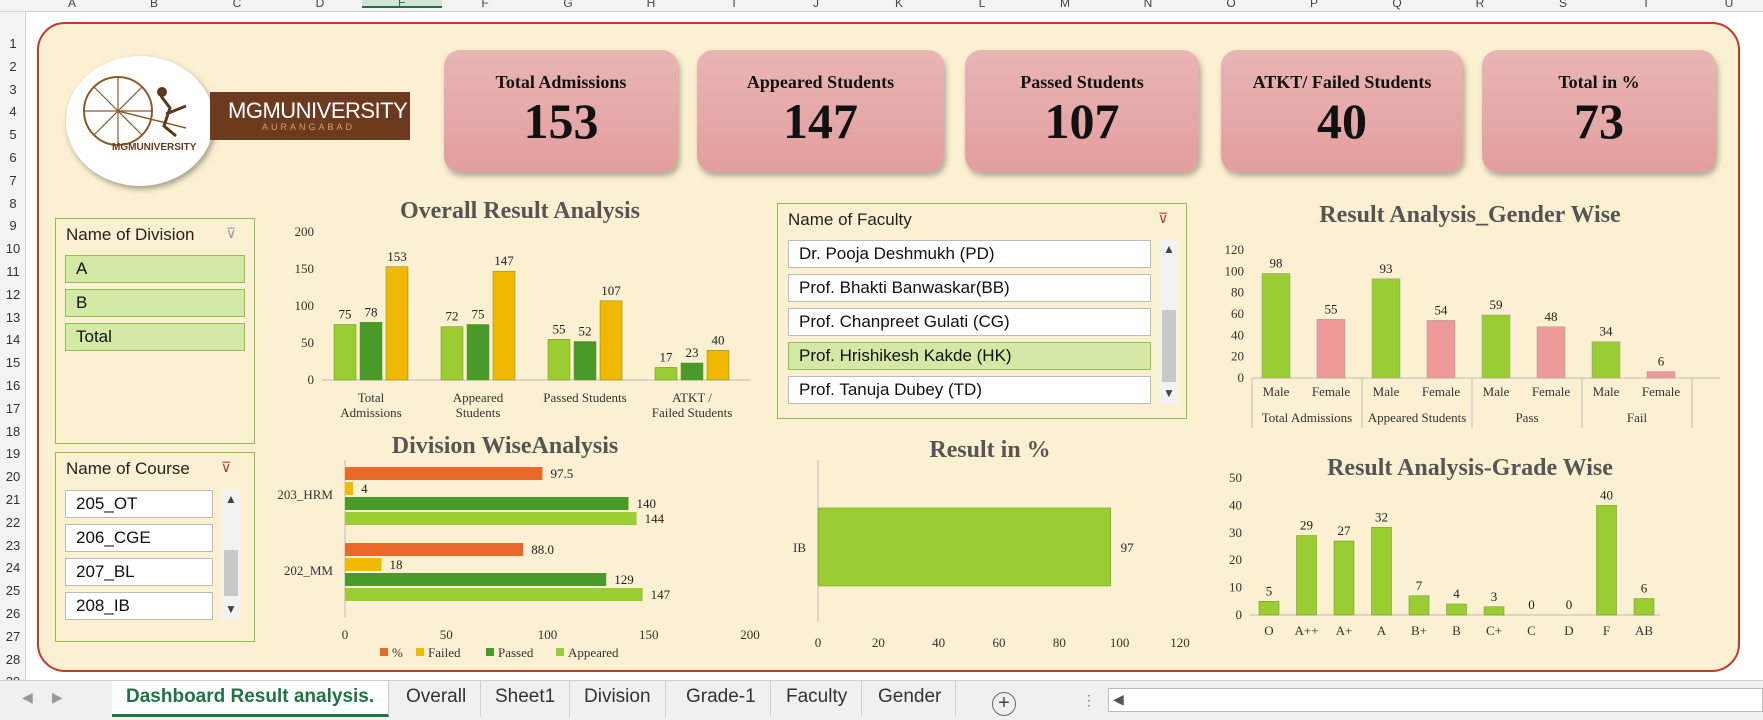 The image size is (1763, 720). Describe the element at coordinates (651, 5) in the screenshot. I see `column-label: H` at that location.